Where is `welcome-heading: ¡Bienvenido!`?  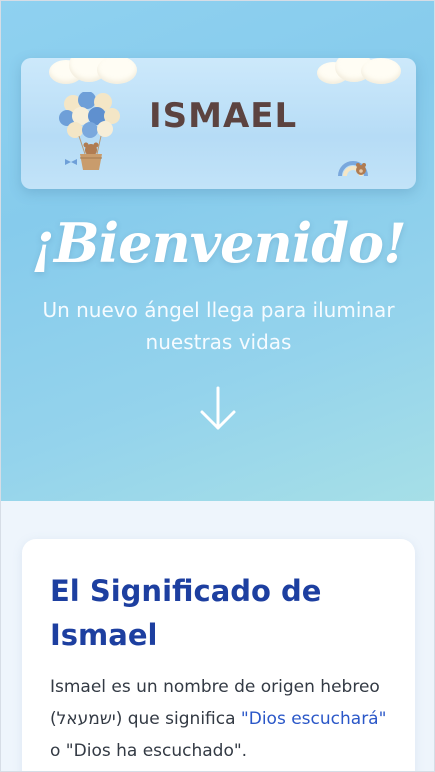
welcome-heading: ¡Bienvenido! is located at coordinates (218, 243).